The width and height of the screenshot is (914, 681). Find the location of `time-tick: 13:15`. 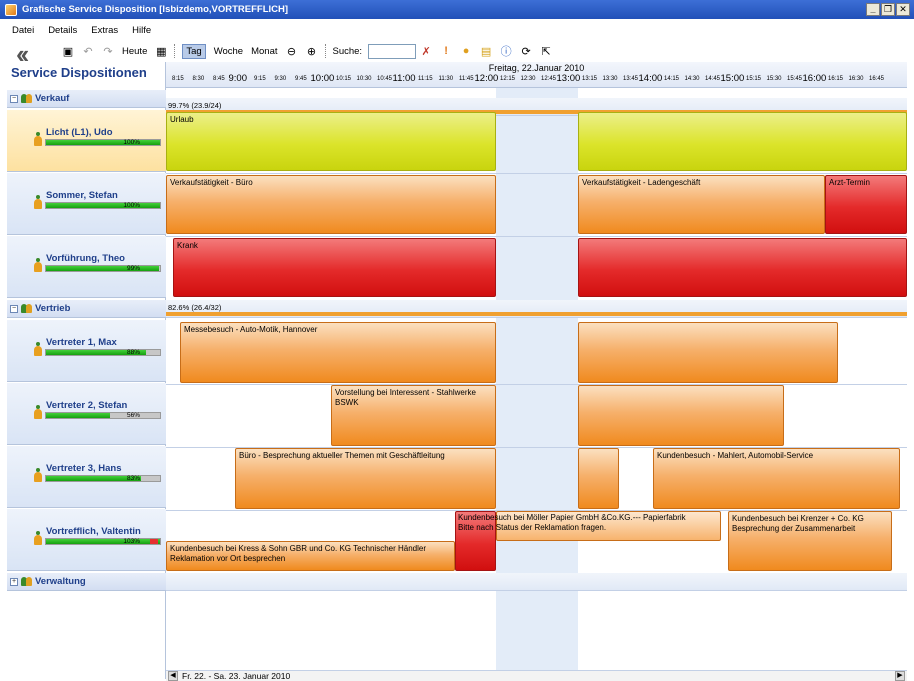

time-tick: 13:15 is located at coordinates (590, 79).